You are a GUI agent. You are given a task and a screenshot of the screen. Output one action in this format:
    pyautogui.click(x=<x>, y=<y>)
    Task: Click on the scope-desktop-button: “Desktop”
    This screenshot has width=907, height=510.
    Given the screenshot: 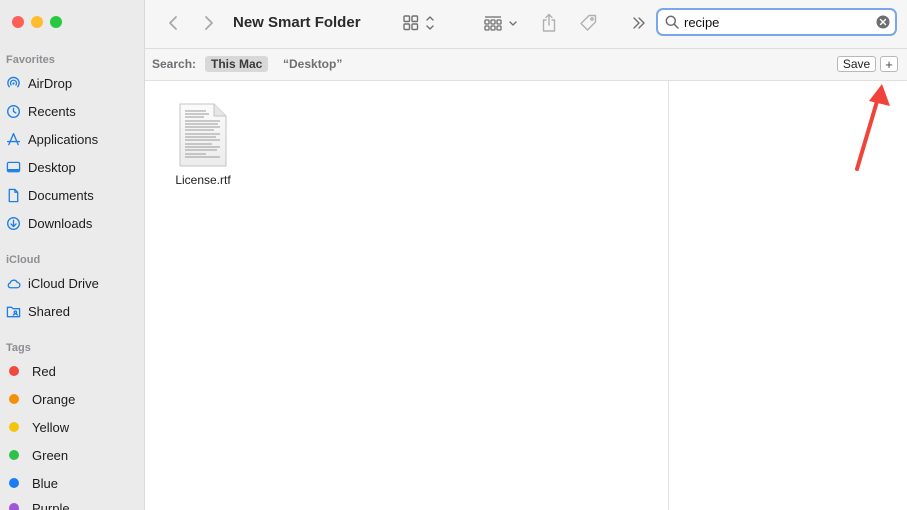 What is the action you would take?
    pyautogui.click(x=312, y=64)
    